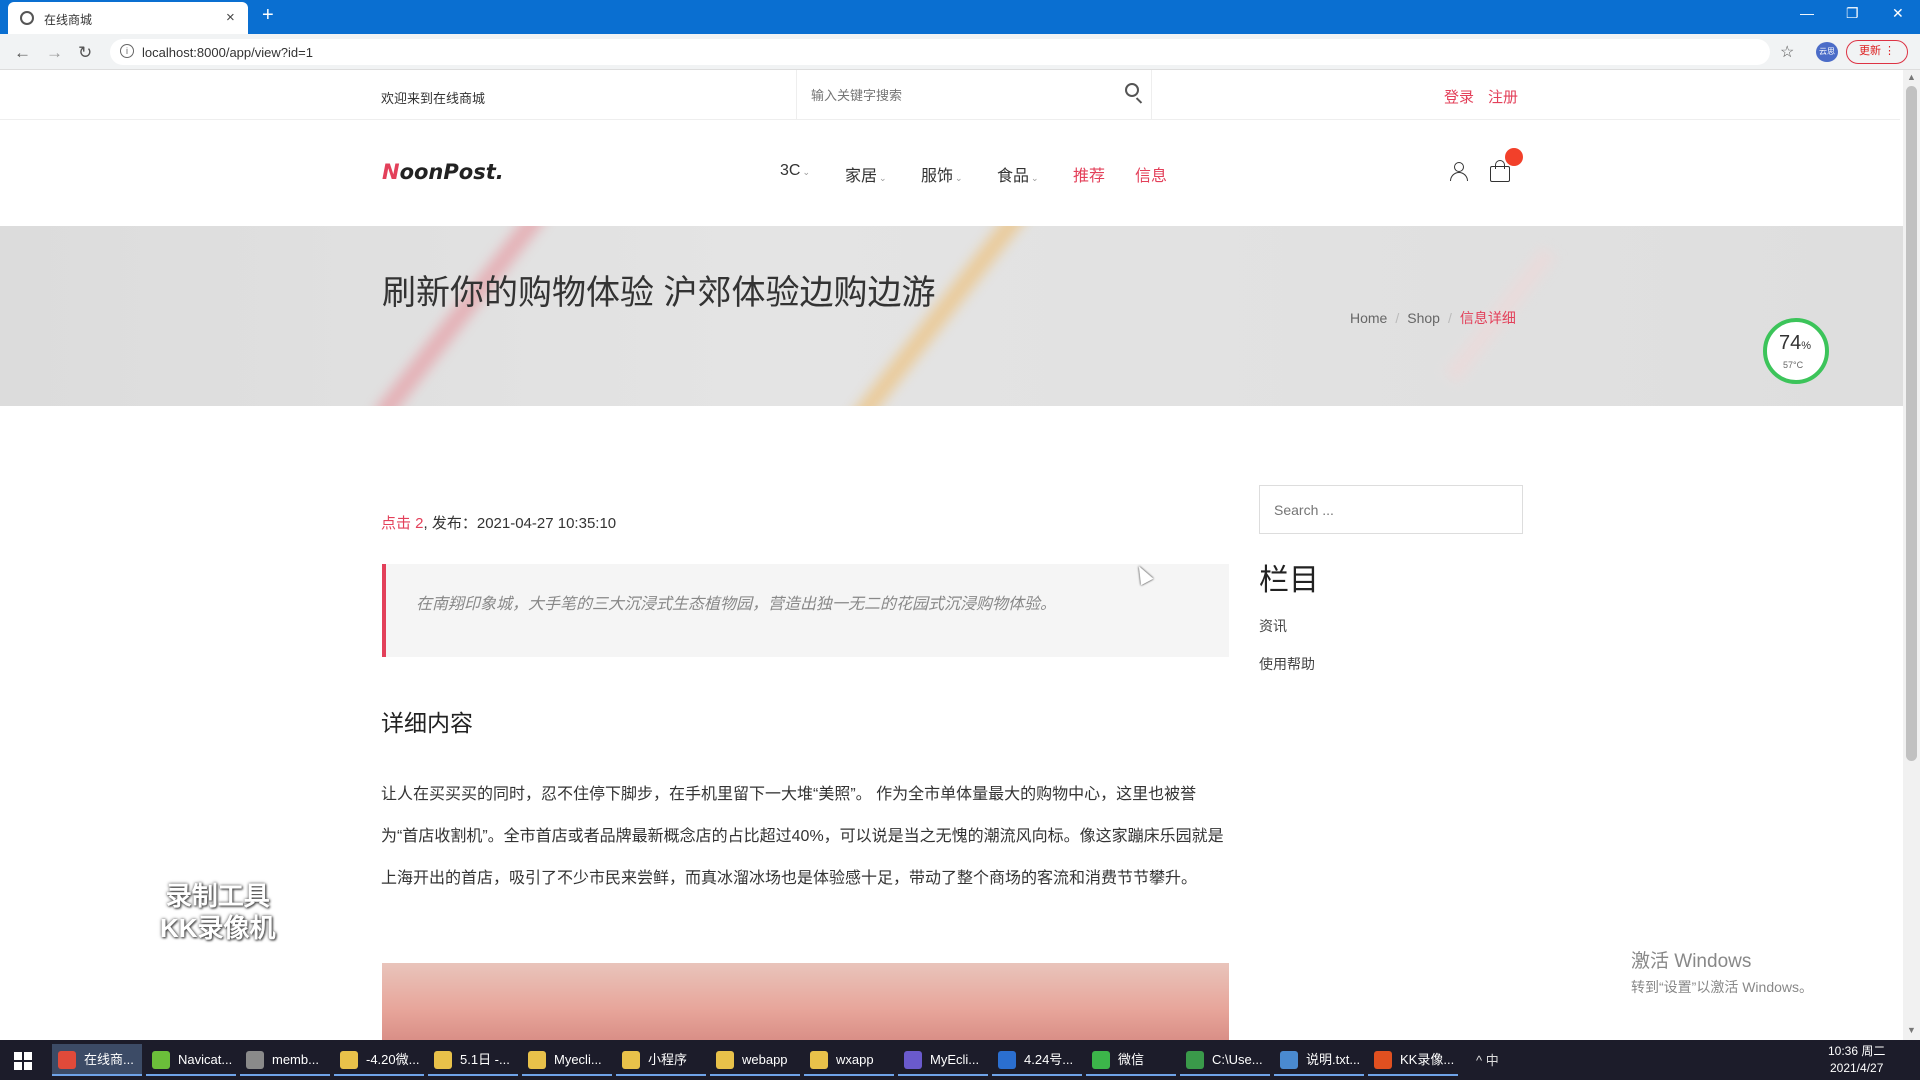 The width and height of the screenshot is (1920, 1080). What do you see at coordinates (1089, 174) in the screenshot?
I see `nav-item-recommend: 推荐` at bounding box center [1089, 174].